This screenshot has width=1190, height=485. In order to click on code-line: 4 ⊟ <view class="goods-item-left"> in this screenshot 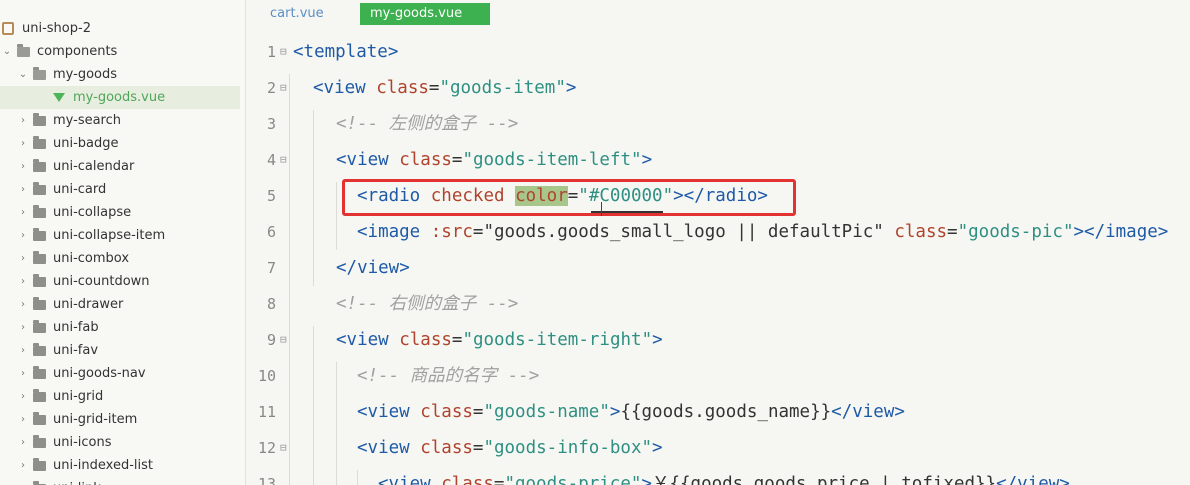, I will do `click(718, 160)`.